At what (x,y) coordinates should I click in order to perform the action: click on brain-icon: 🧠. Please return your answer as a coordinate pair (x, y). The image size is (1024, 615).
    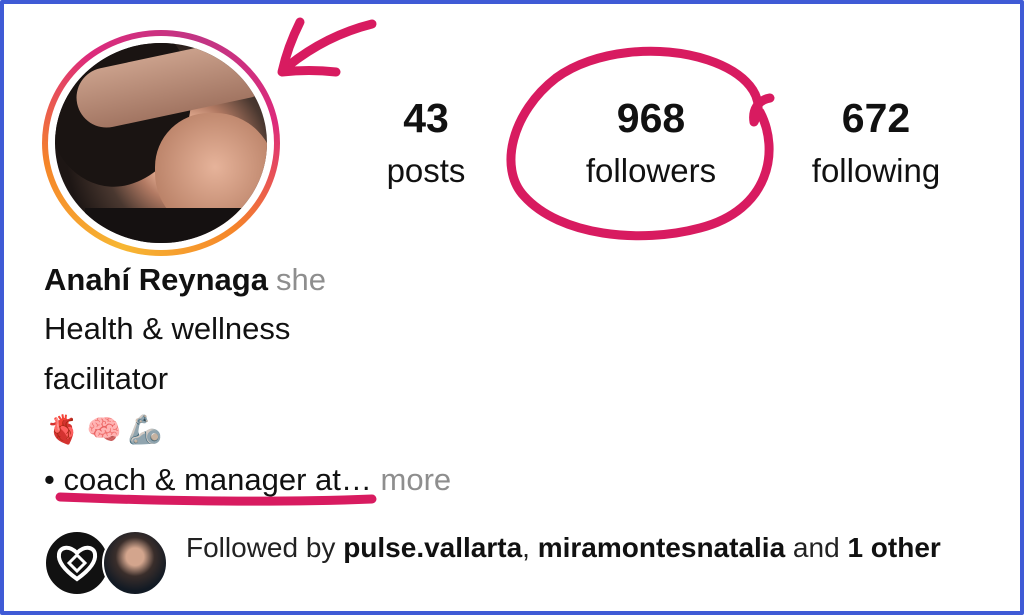
    Looking at the image, I should click on (104, 429).